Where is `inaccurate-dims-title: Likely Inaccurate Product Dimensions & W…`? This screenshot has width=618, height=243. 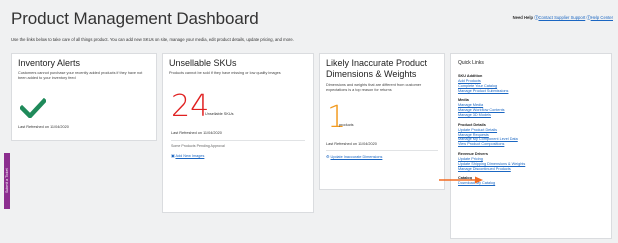
inaccurate-dims-title: Likely Inaccurate Product Dimensions & W… is located at coordinates (377, 68).